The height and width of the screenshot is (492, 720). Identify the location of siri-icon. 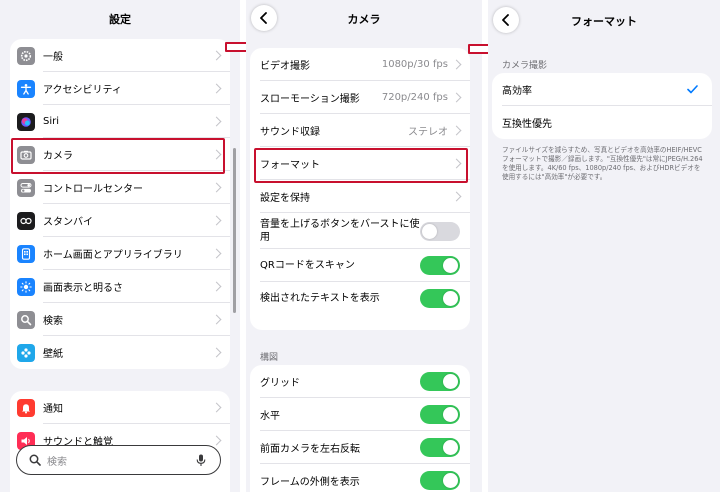
(26, 121).